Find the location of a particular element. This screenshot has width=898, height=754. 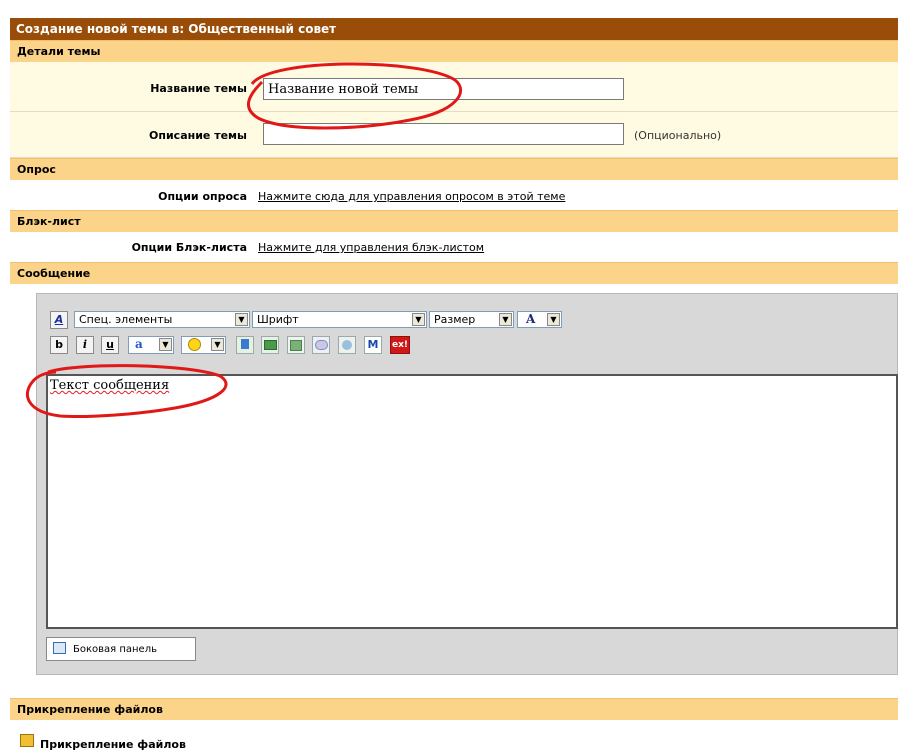

optional-note: (Опционально) is located at coordinates (678, 135).